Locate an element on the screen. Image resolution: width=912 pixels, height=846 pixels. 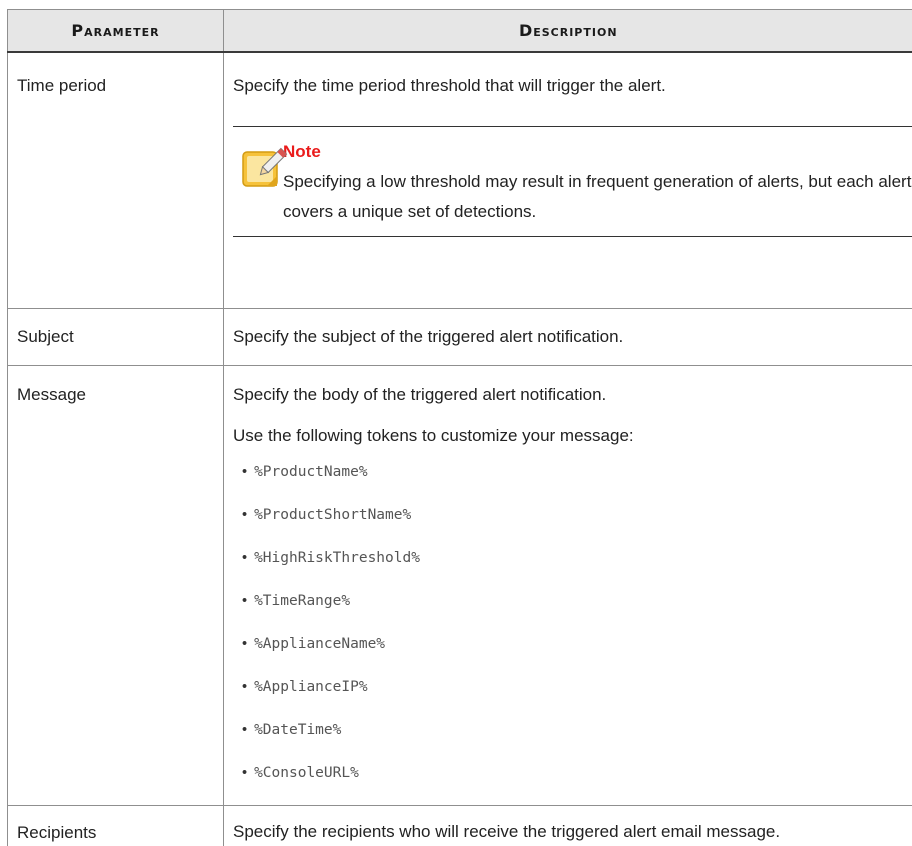
list-item: •%ConsoleURL% is located at coordinates (577, 783).